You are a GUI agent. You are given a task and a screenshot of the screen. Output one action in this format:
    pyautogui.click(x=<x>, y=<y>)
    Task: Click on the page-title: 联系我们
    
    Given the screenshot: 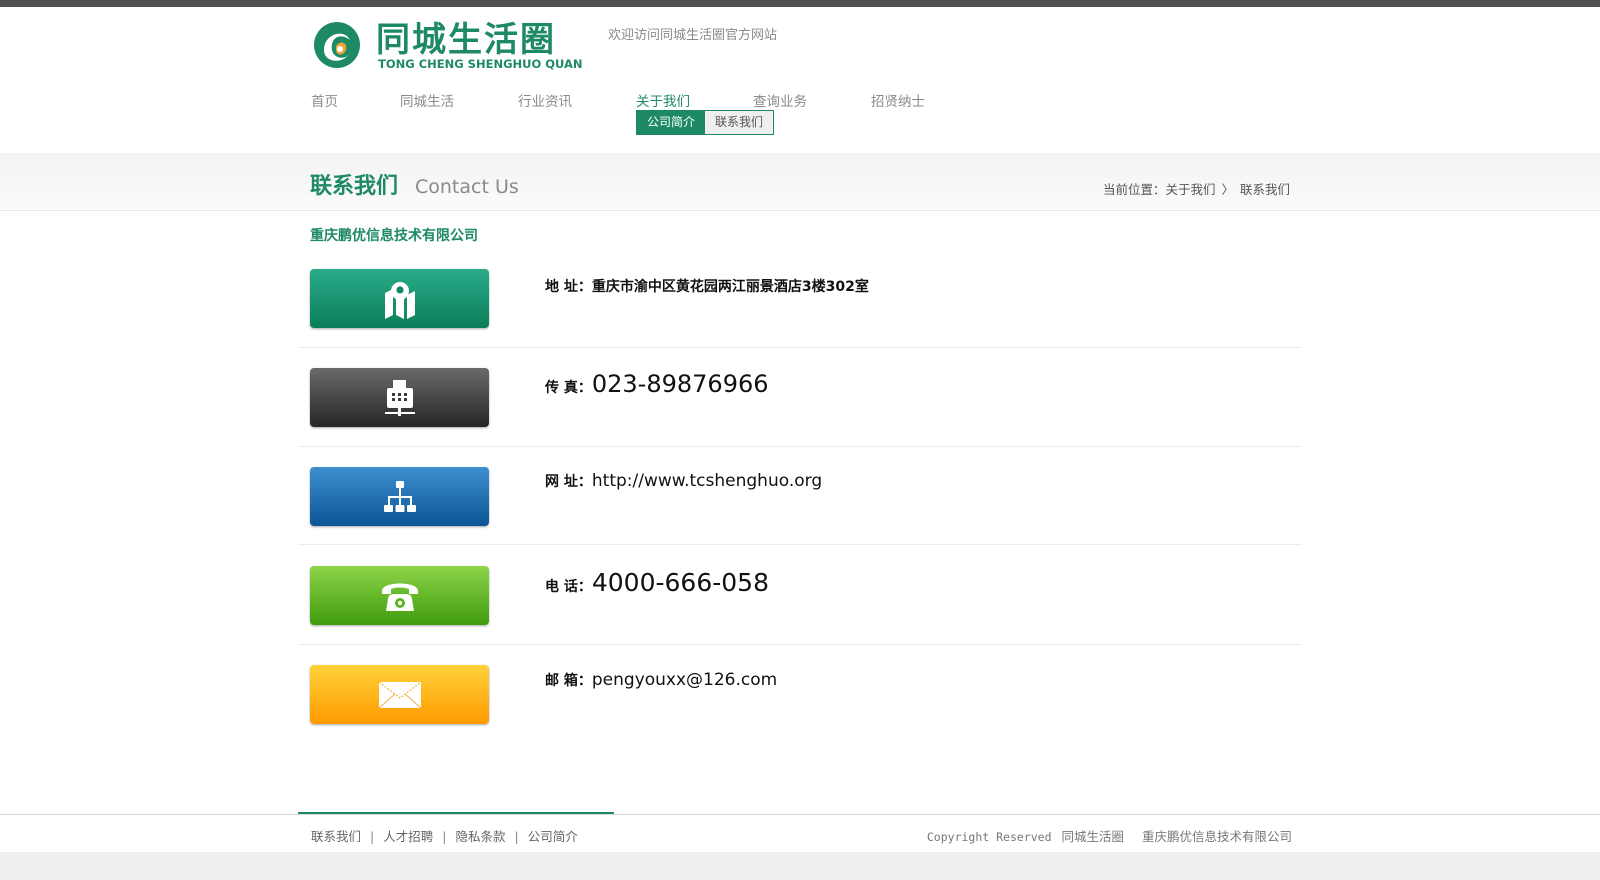 What is the action you would take?
    pyautogui.click(x=354, y=186)
    